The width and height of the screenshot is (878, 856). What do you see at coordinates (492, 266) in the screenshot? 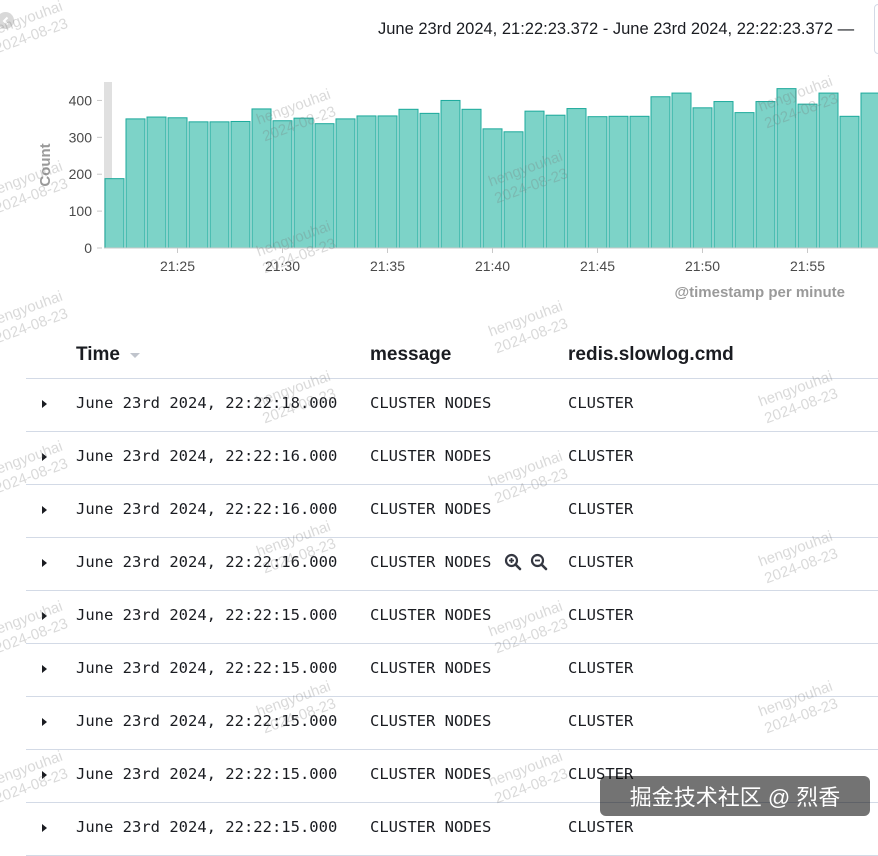
I see `x-tick-label: 21:40` at bounding box center [492, 266].